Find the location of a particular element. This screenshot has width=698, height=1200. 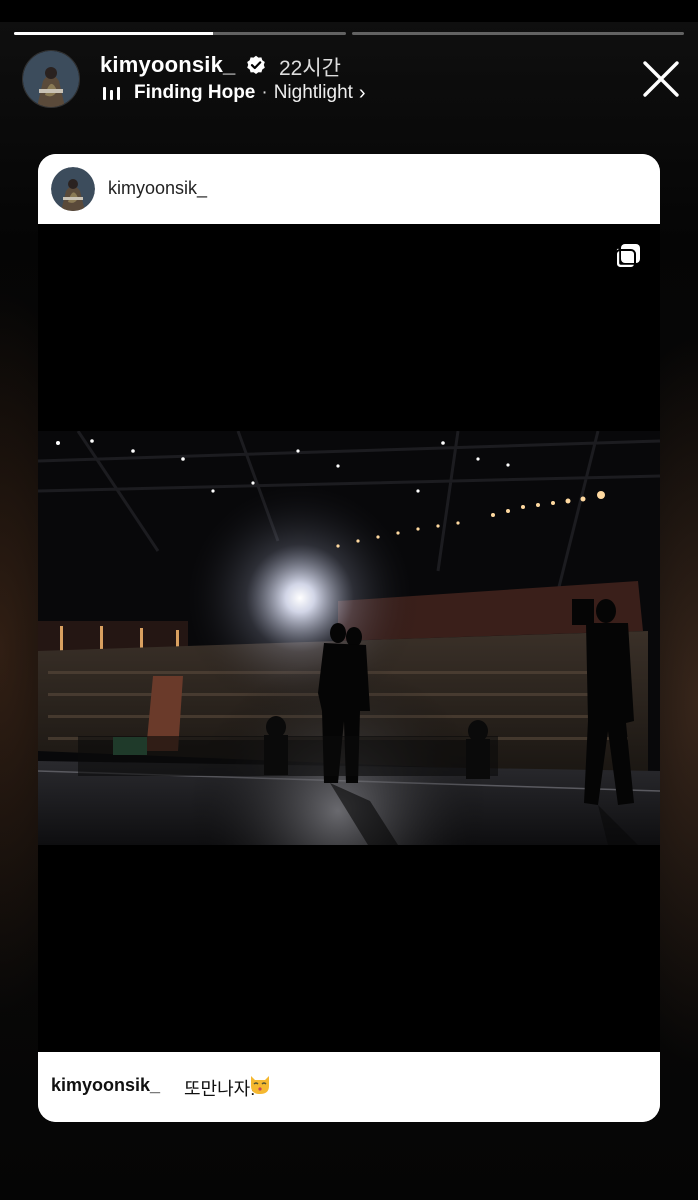

story-username: kimyoonsik_ is located at coordinates (167, 65).